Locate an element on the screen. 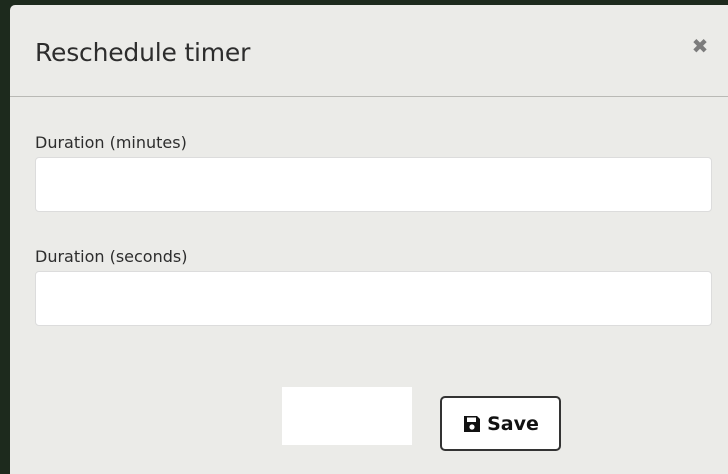 Image resolution: width=728 pixels, height=474 pixels. duration-seconds-label: Duration (seconds) is located at coordinates (111, 256).